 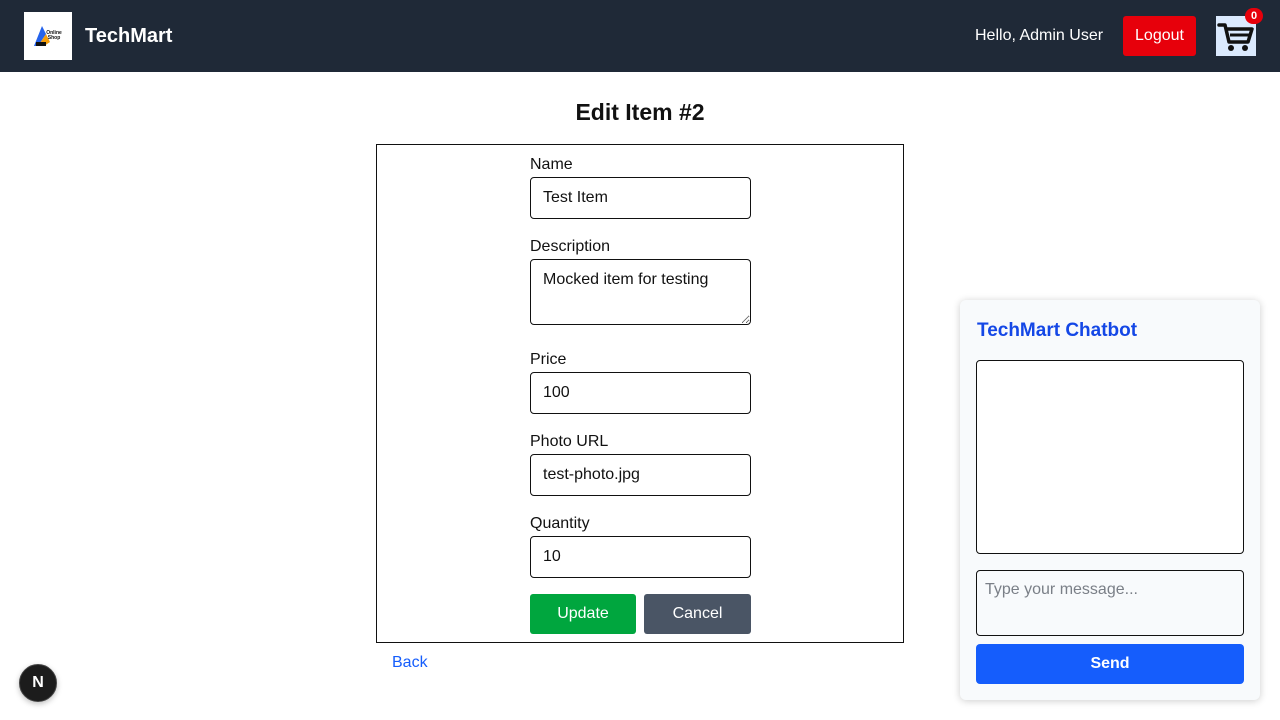 I want to click on store-logo: Online Shop, so click(x=48, y=36).